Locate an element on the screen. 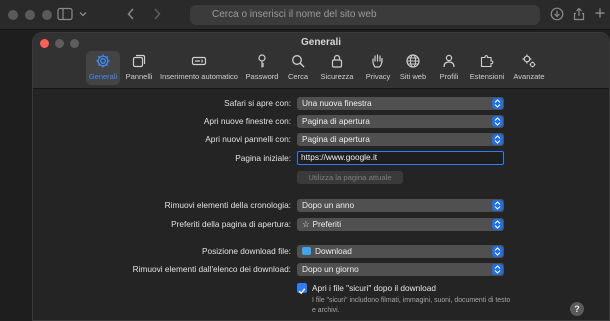  tab-cerca: Cerca is located at coordinates (298, 68).